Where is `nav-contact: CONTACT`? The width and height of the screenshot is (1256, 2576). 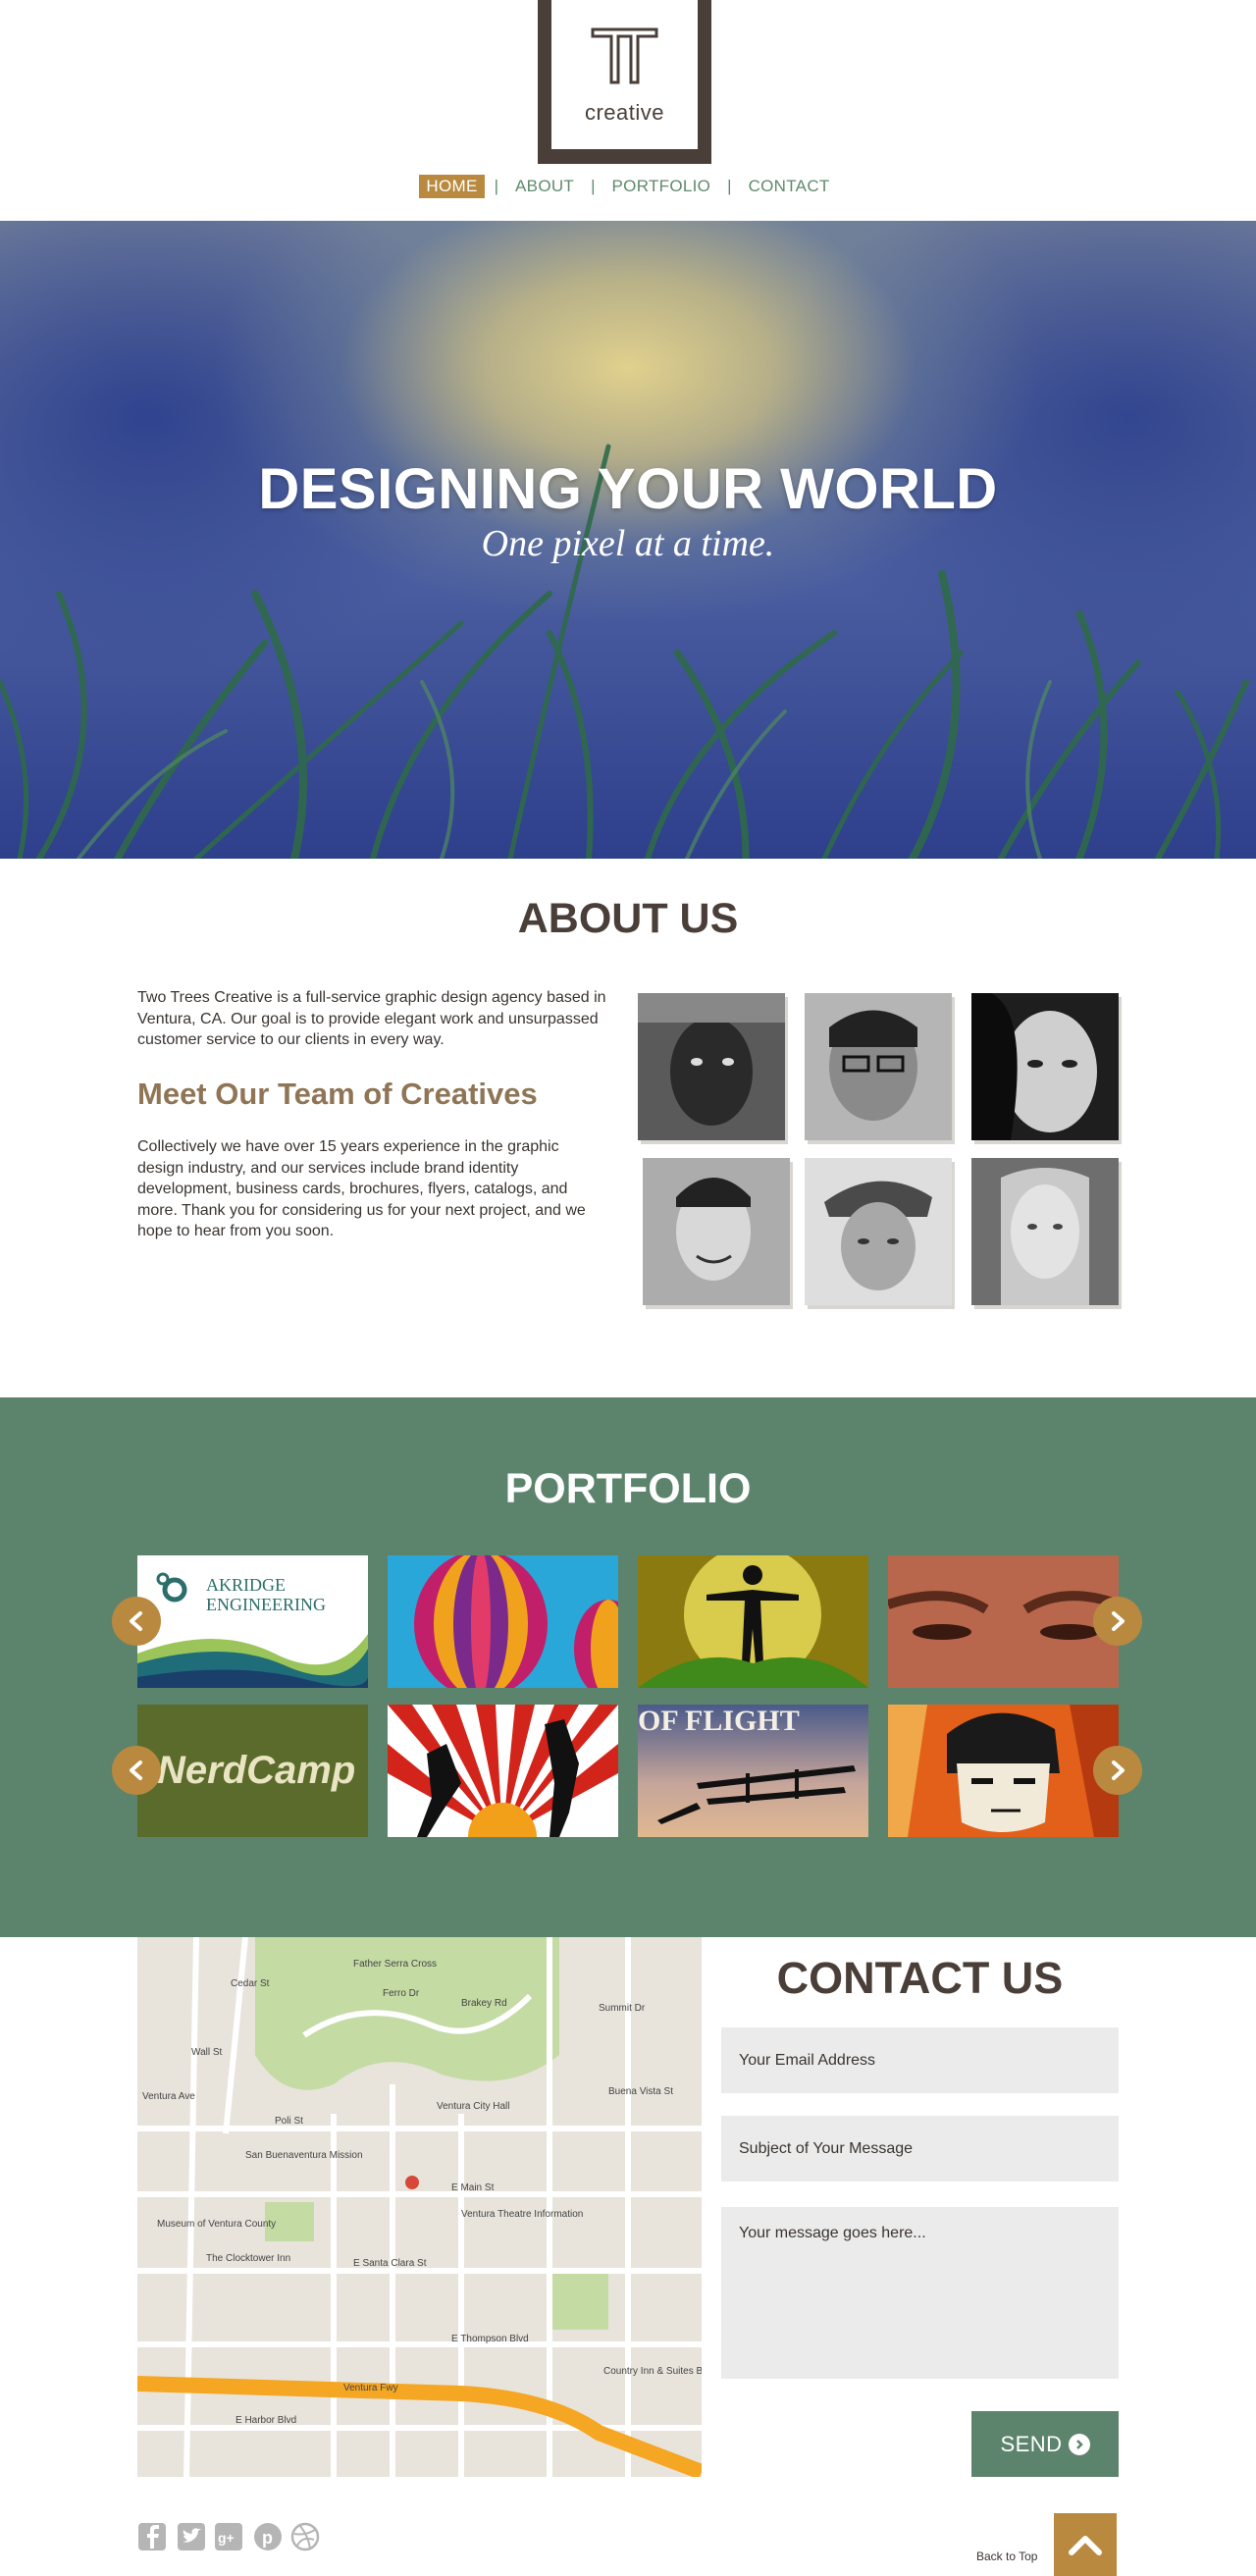
nav-contact: CONTACT is located at coordinates (789, 186).